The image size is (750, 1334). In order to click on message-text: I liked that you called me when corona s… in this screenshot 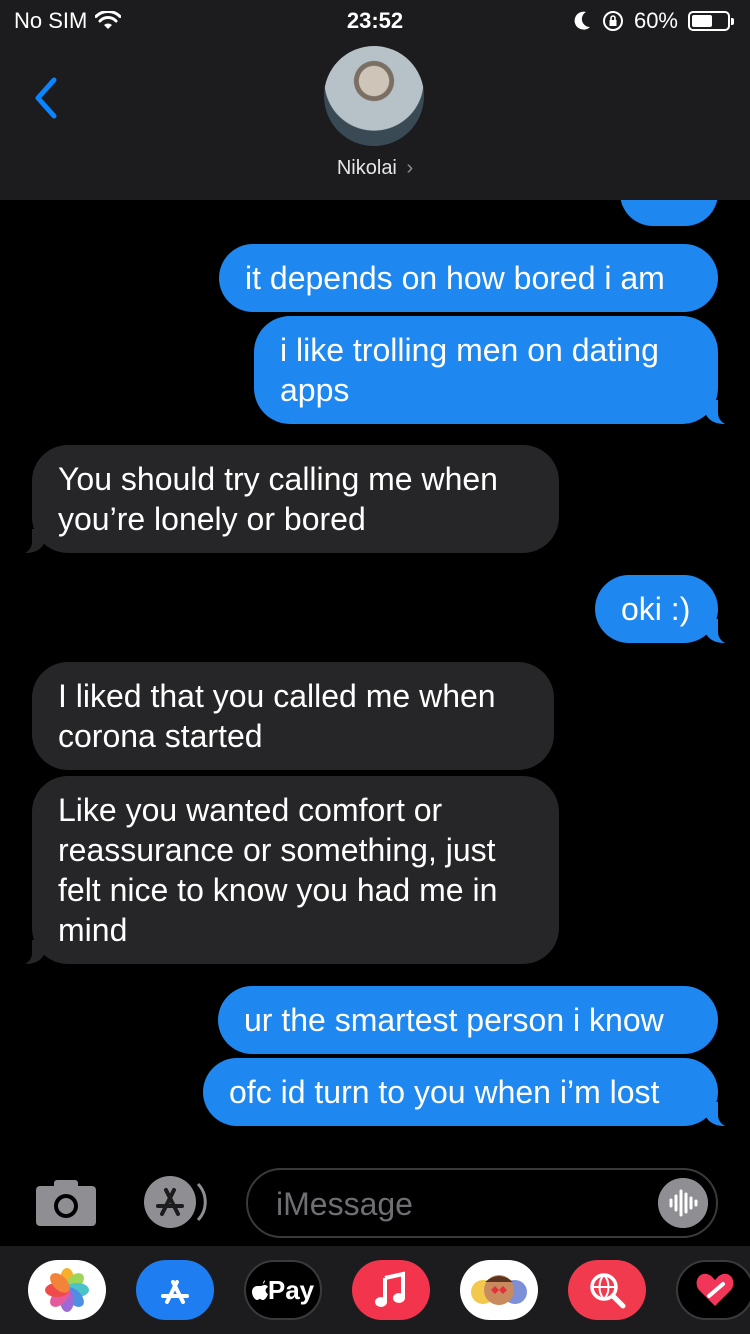, I will do `click(277, 716)`.